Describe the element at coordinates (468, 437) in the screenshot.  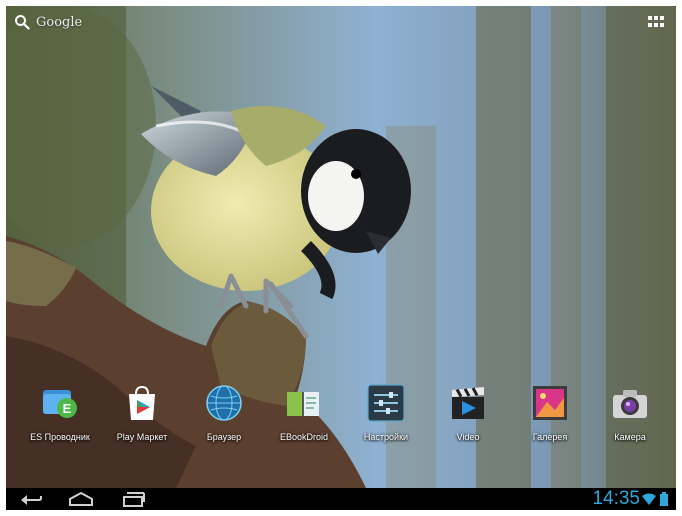
I see `app-label: Video` at that location.